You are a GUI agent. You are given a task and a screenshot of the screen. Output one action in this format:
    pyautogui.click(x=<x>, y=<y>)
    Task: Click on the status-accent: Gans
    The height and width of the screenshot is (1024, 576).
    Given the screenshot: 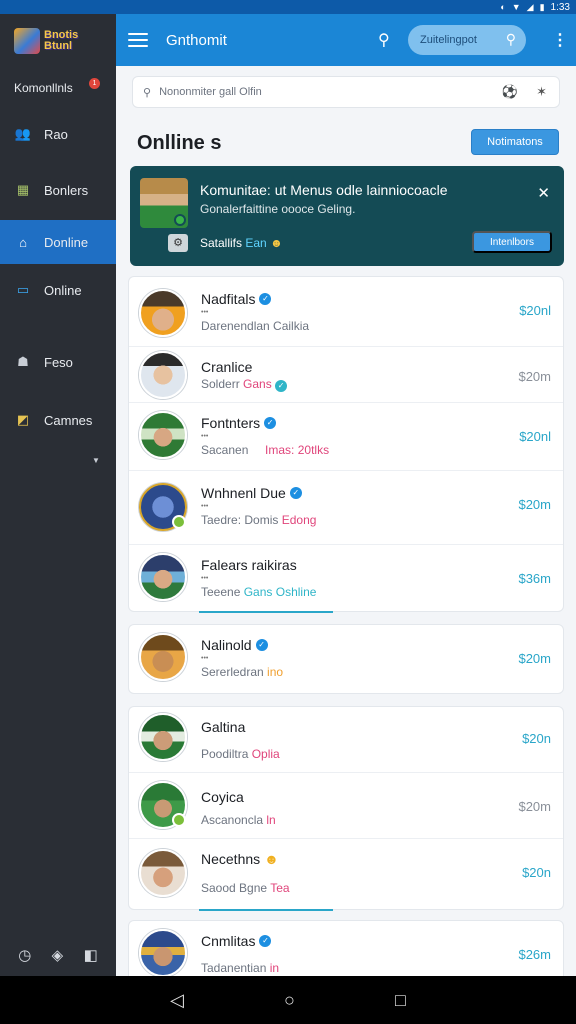 What is the action you would take?
    pyautogui.click(x=257, y=384)
    